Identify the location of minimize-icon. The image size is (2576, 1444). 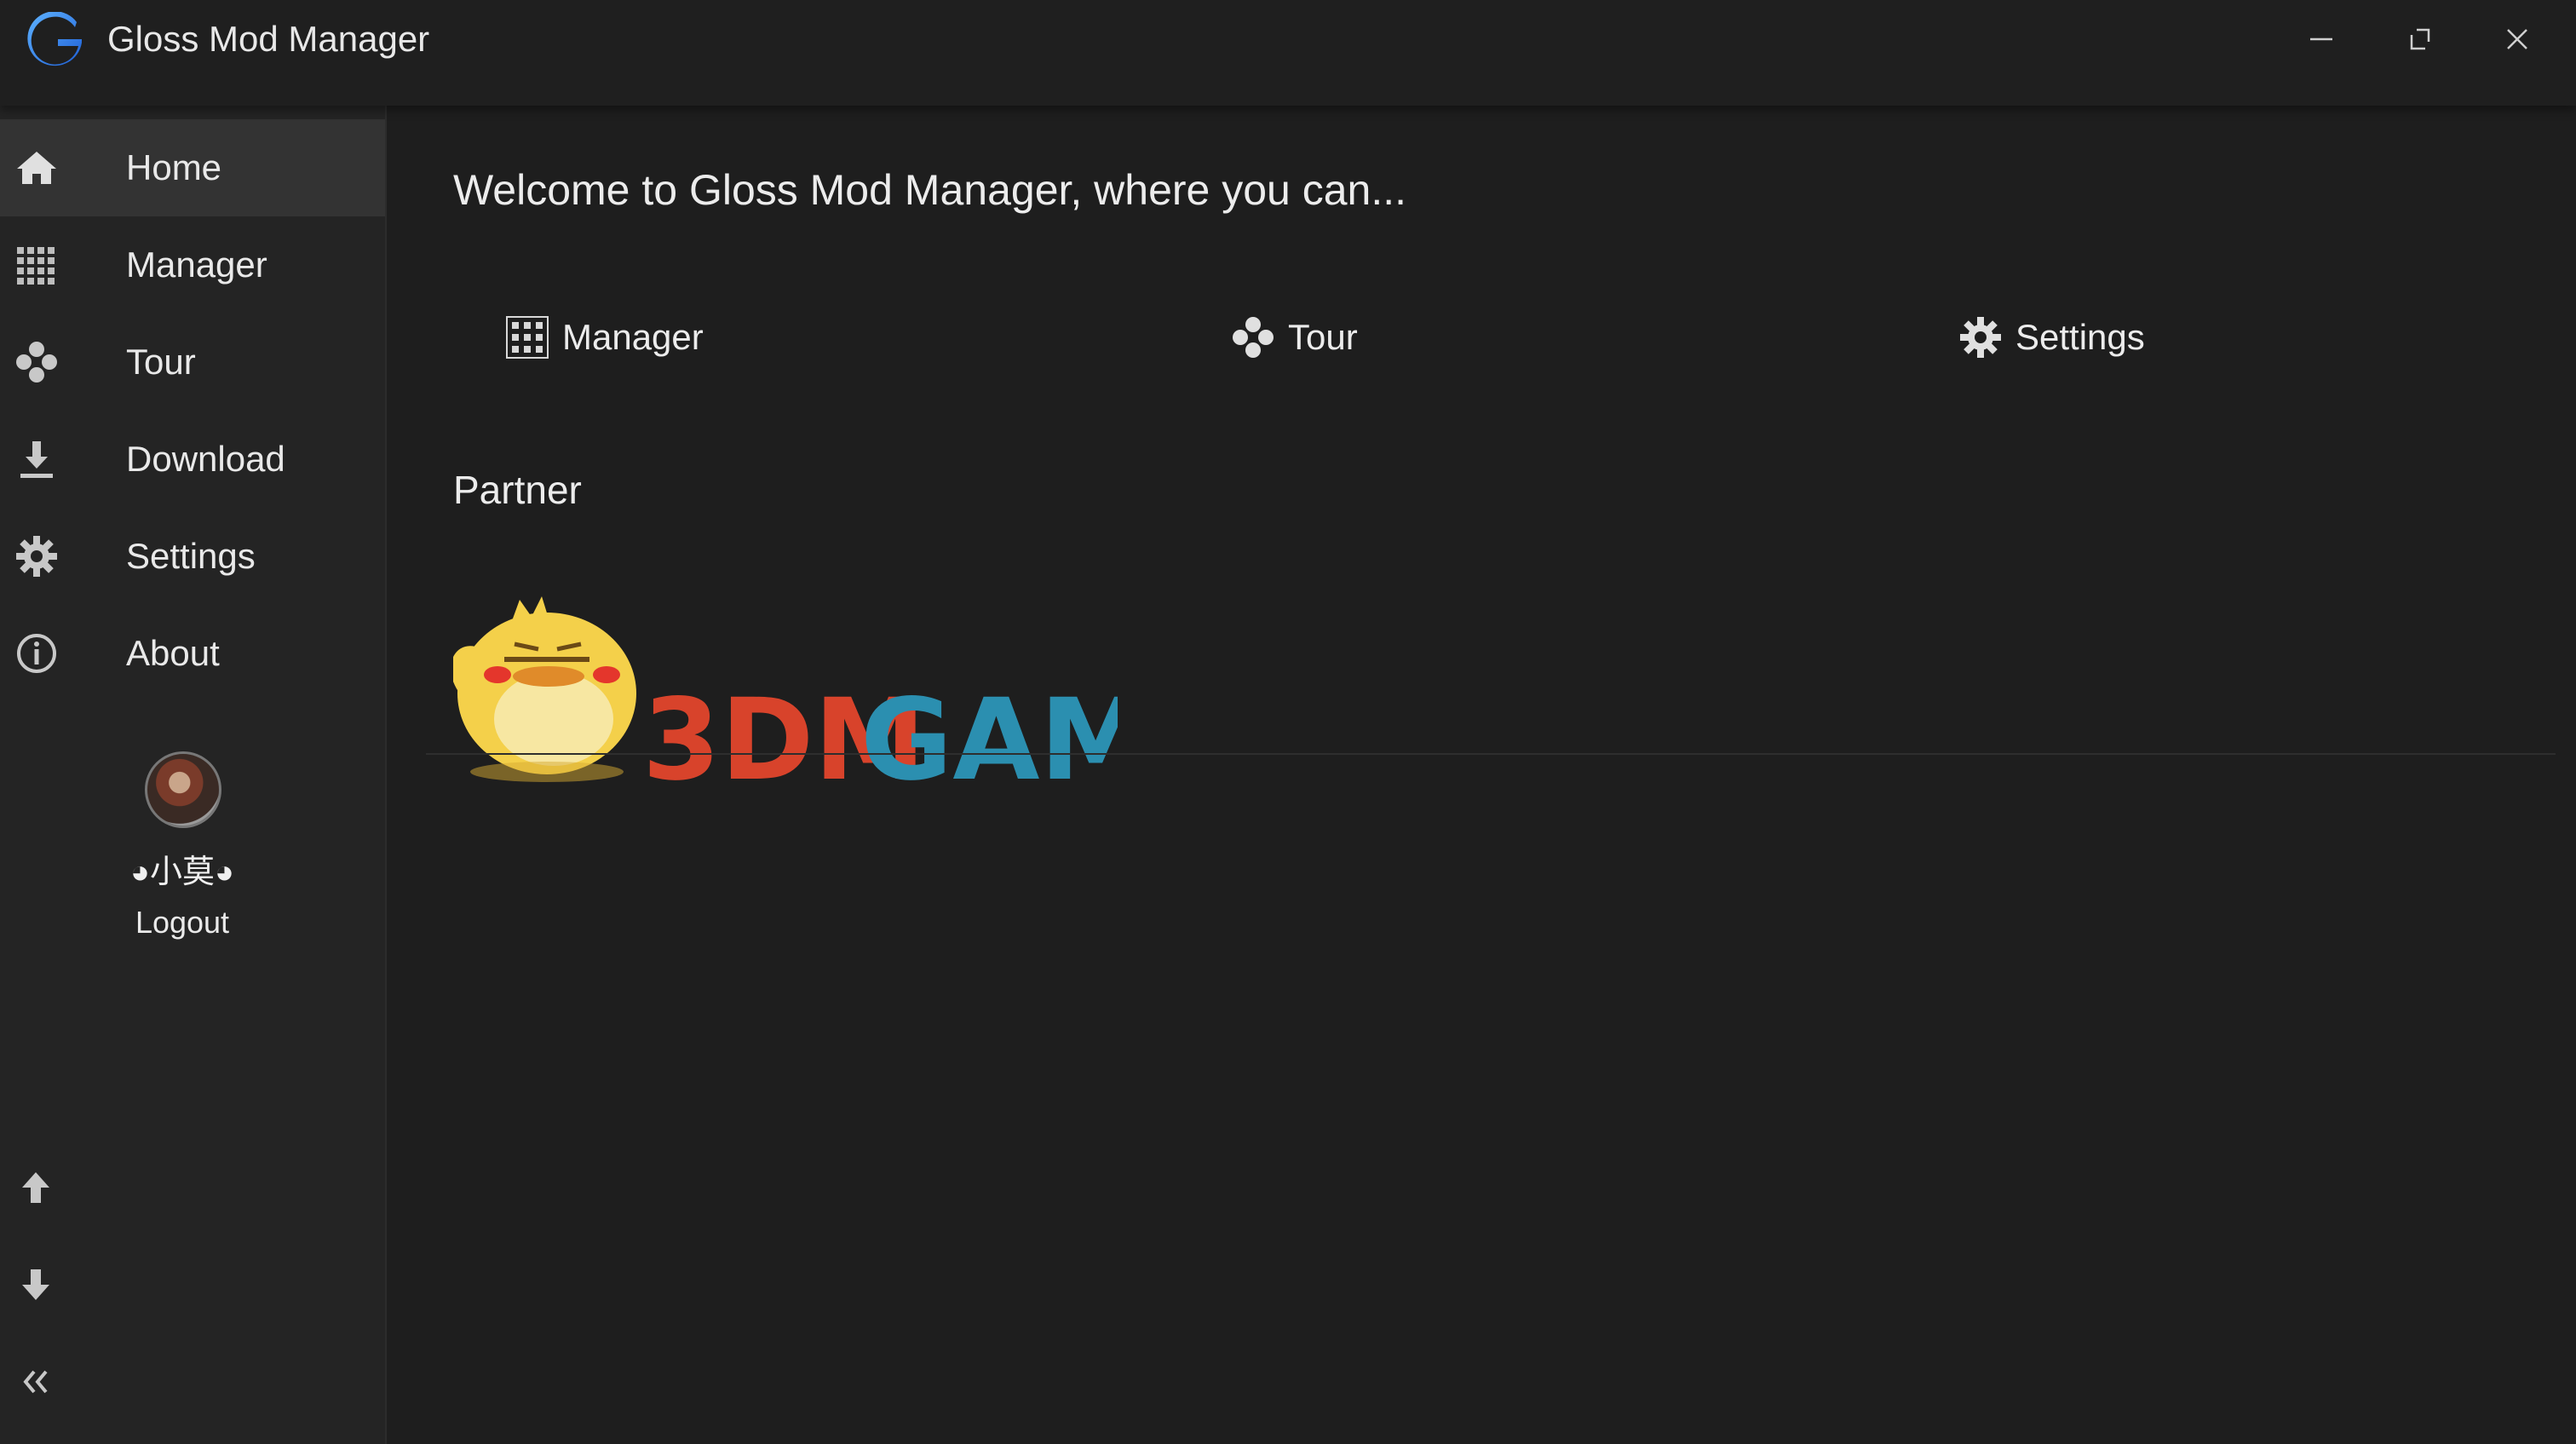
(2321, 39).